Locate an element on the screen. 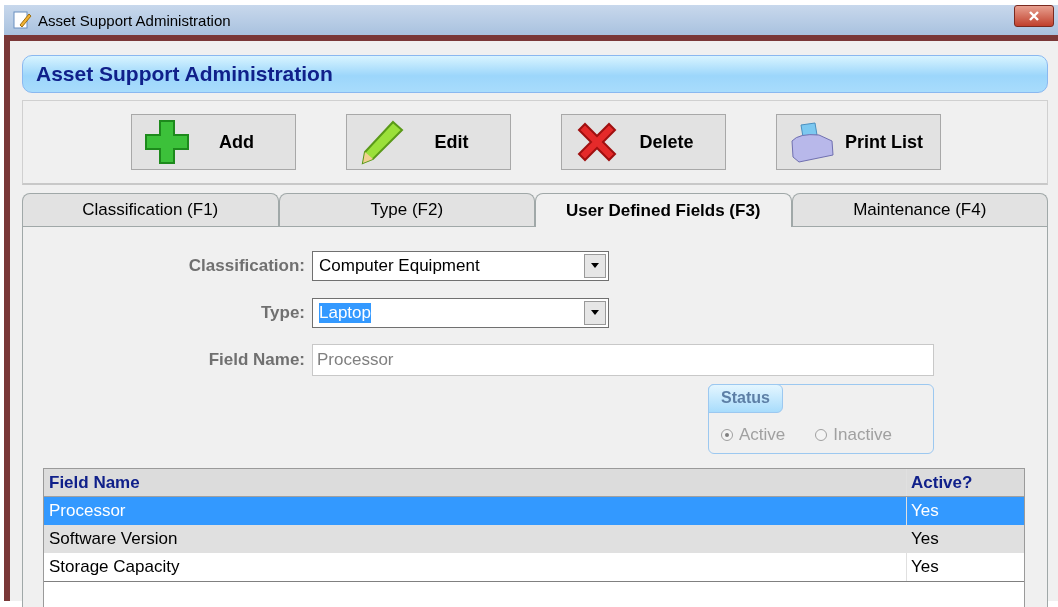  close-icon is located at coordinates (1034, 16).